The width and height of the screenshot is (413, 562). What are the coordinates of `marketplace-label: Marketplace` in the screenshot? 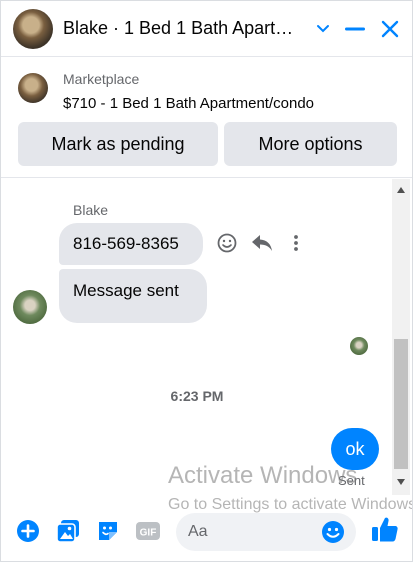 It's located at (101, 79).